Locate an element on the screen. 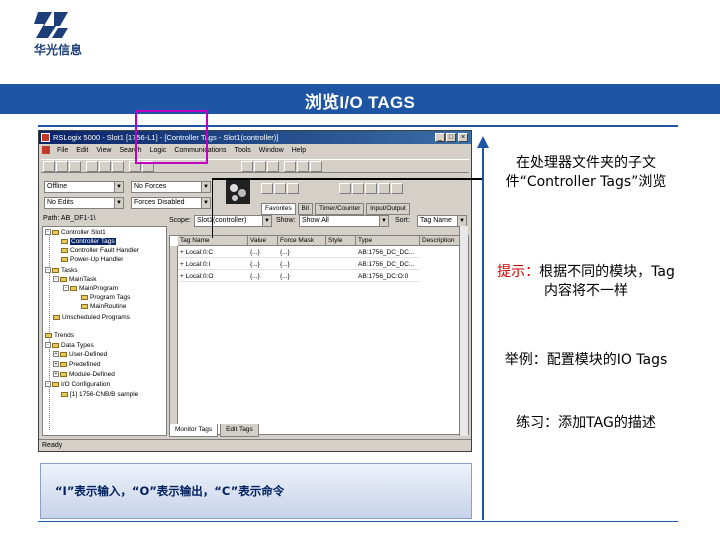 Image resolution: width=720 pixels, height=540 pixels. forces-disabled-combo: Forces Disabled ▼ is located at coordinates (171, 203).